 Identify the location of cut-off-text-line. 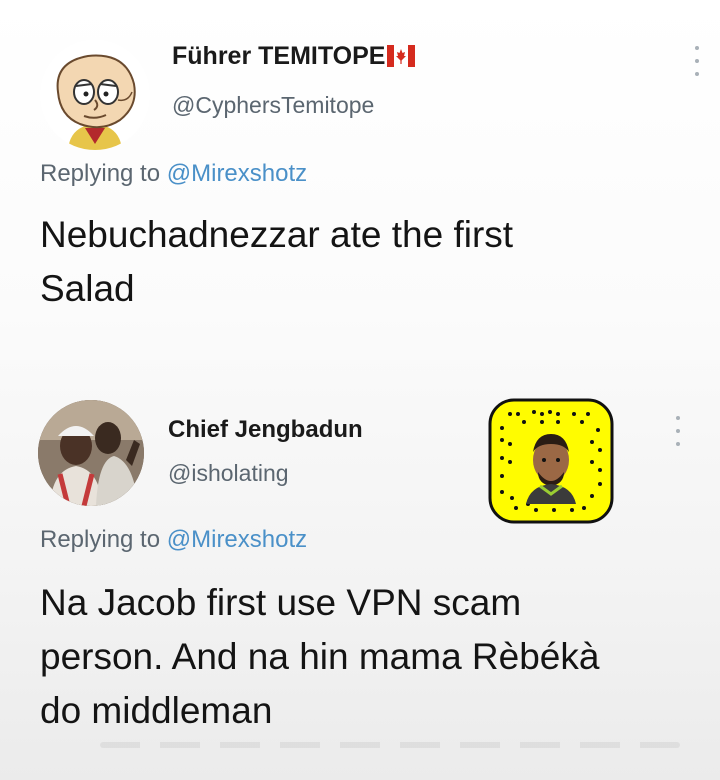
(390, 745).